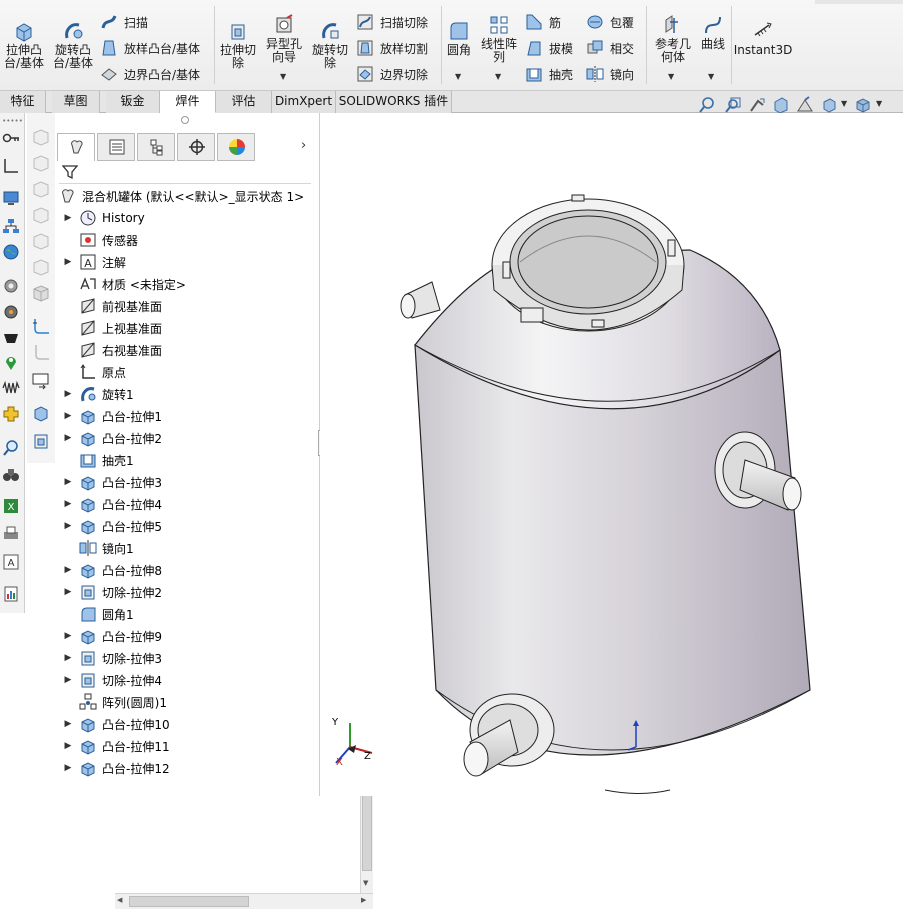 Image resolution: width=903 pixels, height=909 pixels. What do you see at coordinates (111, 526) in the screenshot?
I see `tree-item: ▶ 凸台-拉伸5` at bounding box center [111, 526].